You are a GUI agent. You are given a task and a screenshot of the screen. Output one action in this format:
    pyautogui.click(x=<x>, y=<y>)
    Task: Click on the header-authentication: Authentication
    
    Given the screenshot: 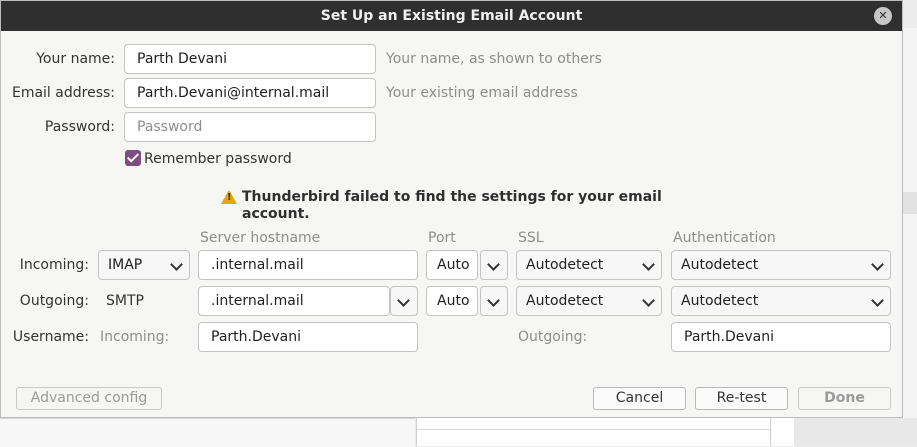 What is the action you would take?
    pyautogui.click(x=724, y=238)
    